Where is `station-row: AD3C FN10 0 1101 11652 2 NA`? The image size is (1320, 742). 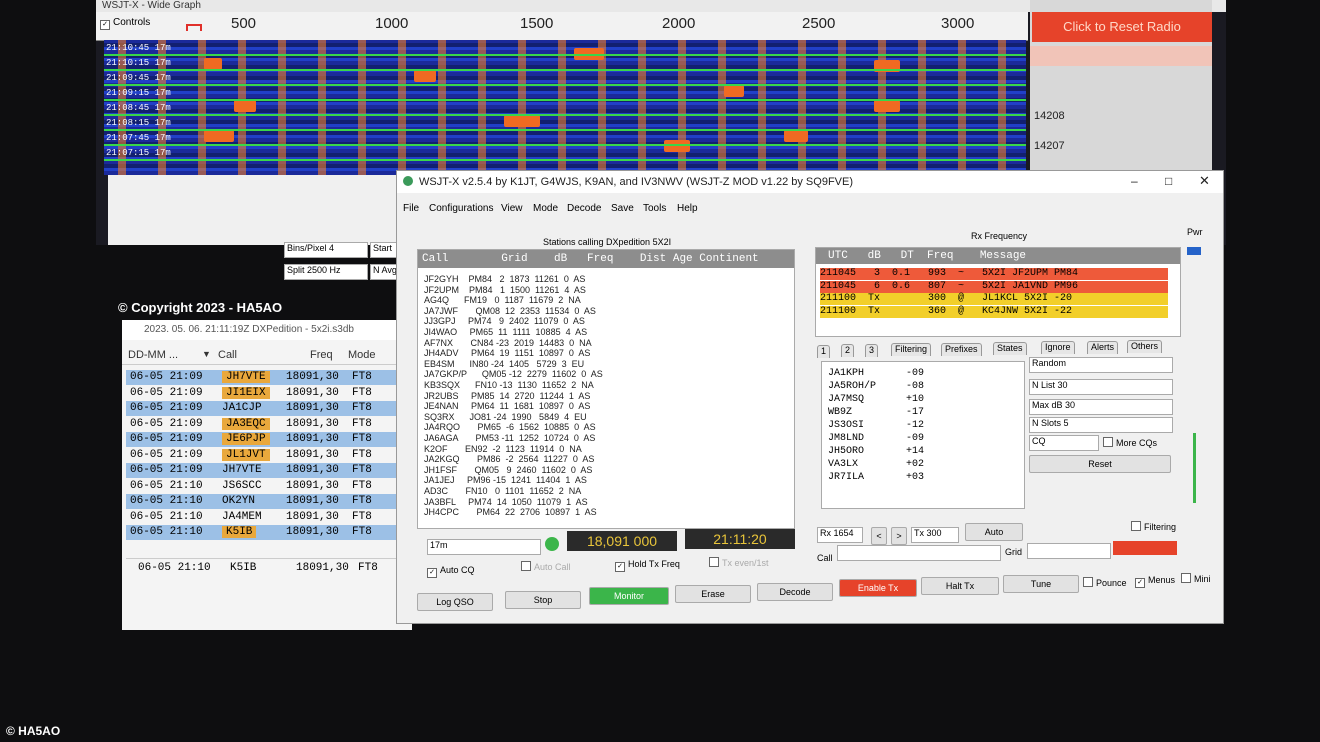 station-row: AD3C FN10 0 1101 11652 2 NA is located at coordinates (502, 491).